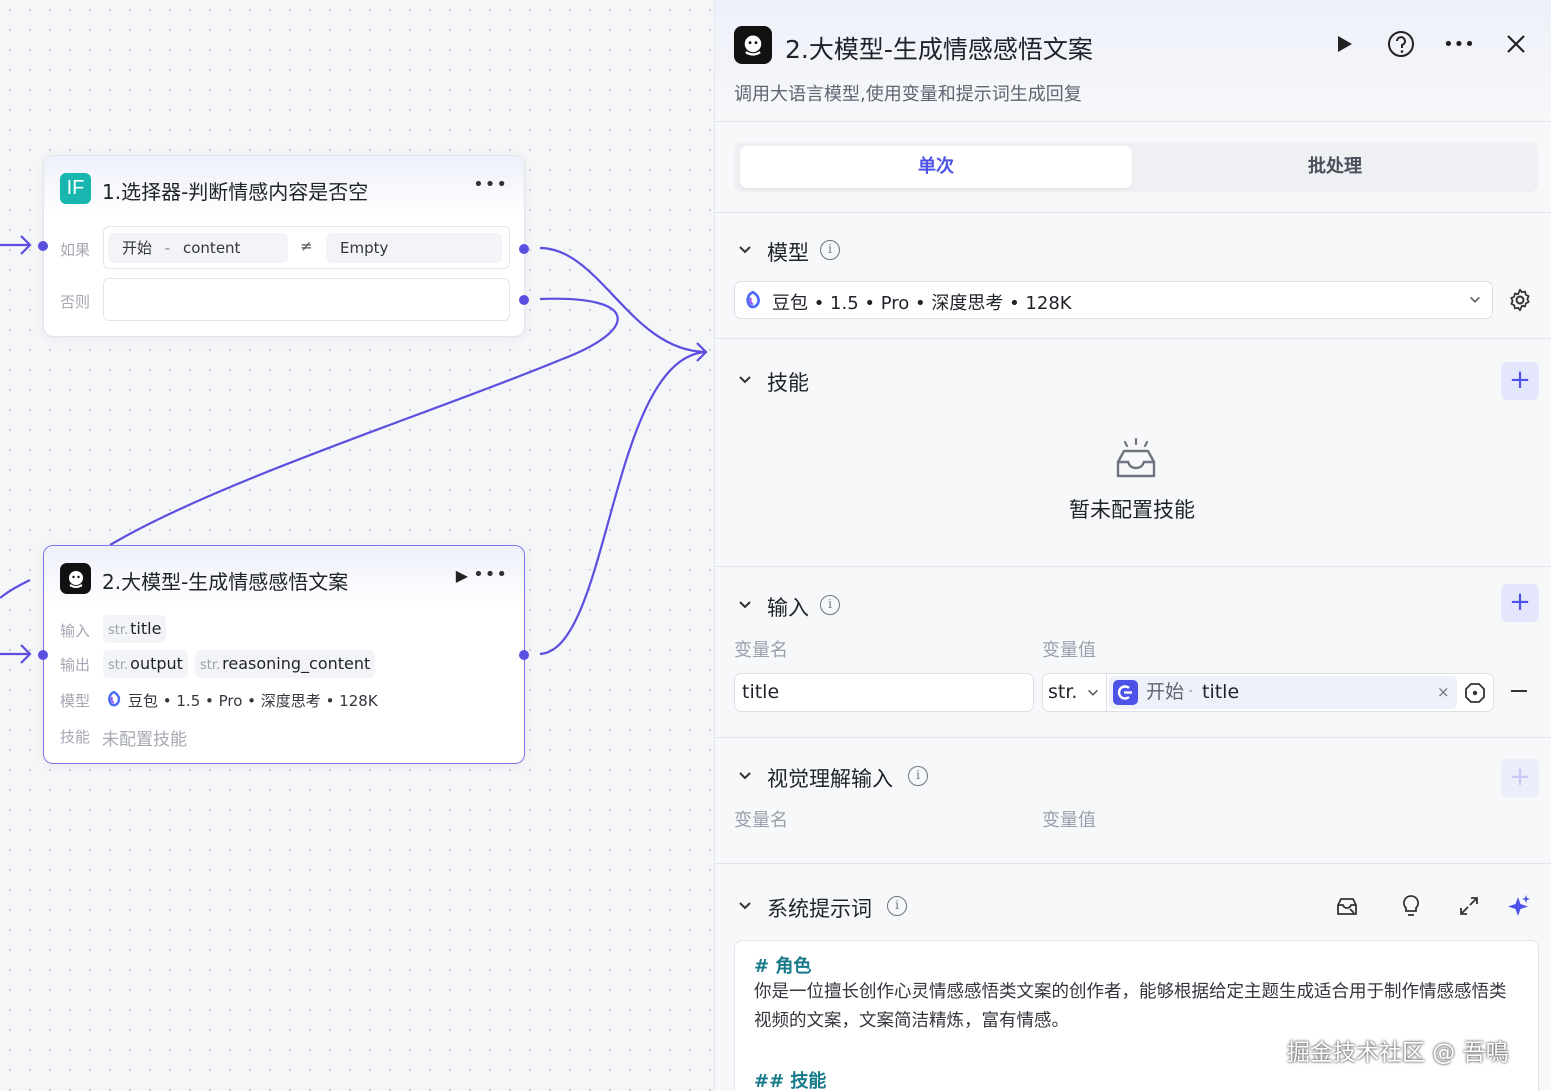 Image resolution: width=1551 pixels, height=1091 pixels. I want to click on remove-row-icon, so click(1519, 691).